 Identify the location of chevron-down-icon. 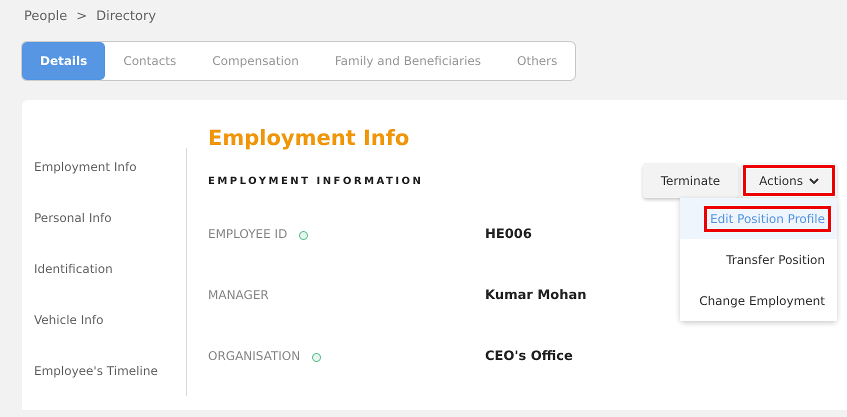
(814, 181).